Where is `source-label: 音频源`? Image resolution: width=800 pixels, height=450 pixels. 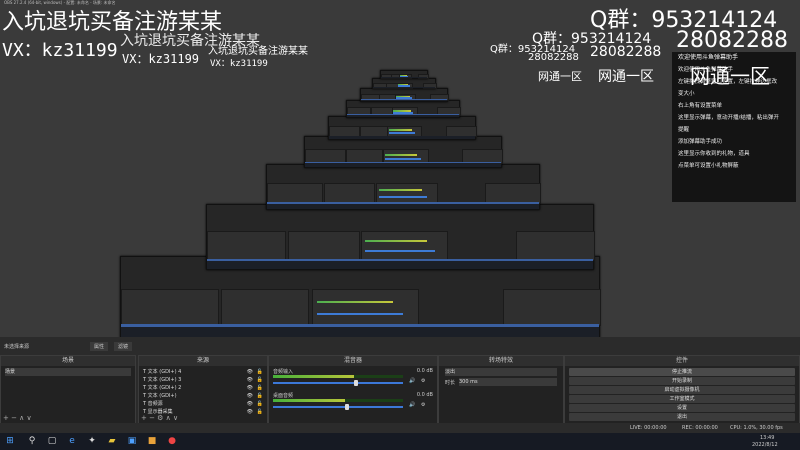
source-label: 音频源 is located at coordinates (155, 404).